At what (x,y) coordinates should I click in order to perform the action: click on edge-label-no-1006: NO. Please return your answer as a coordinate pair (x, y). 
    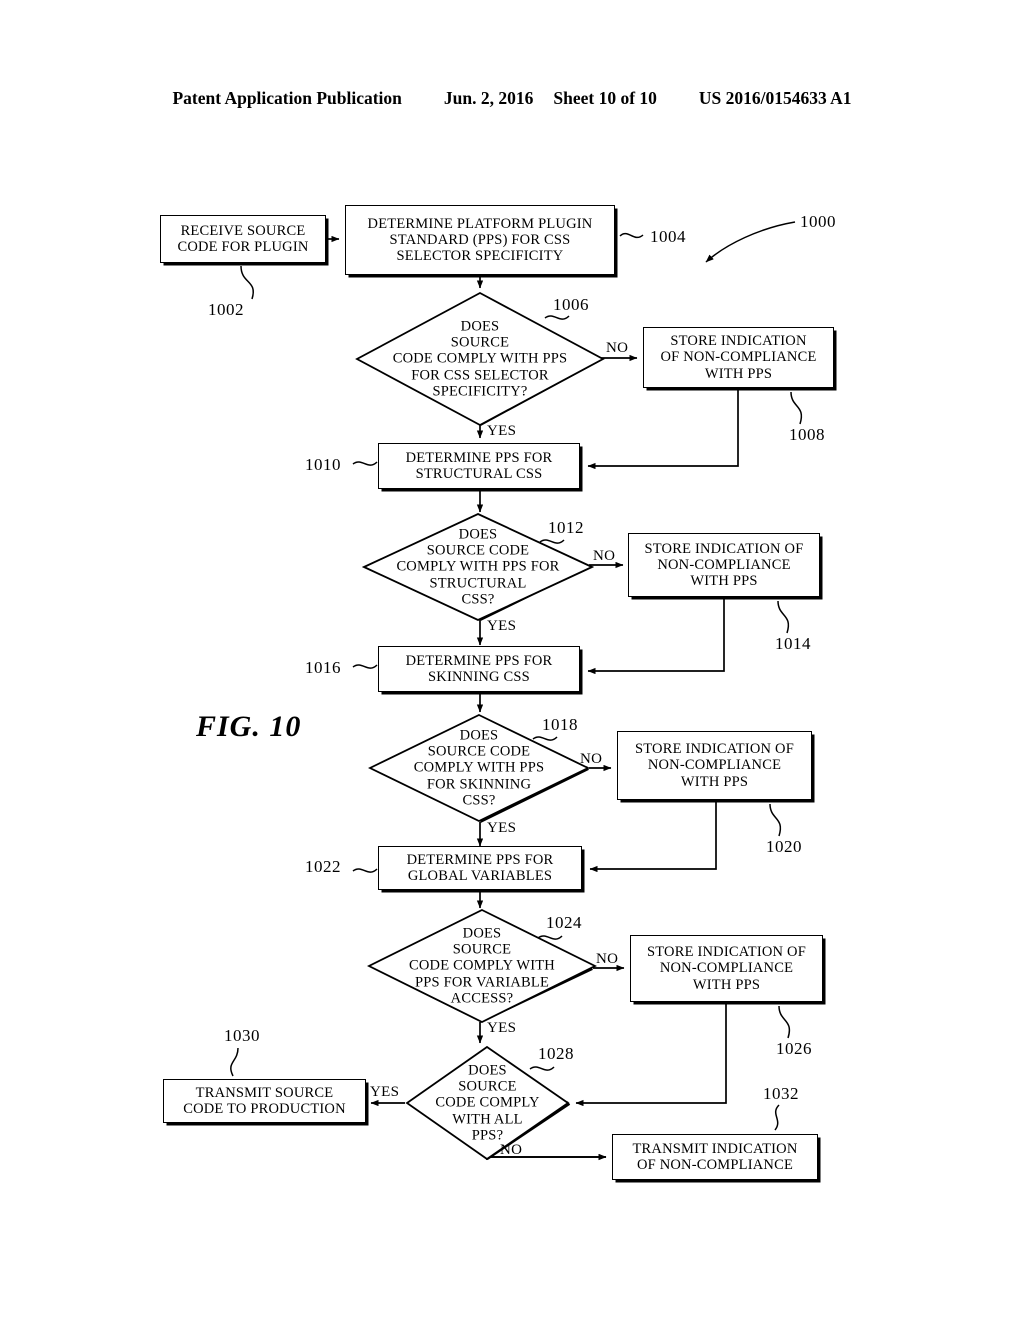
    Looking at the image, I should click on (617, 348).